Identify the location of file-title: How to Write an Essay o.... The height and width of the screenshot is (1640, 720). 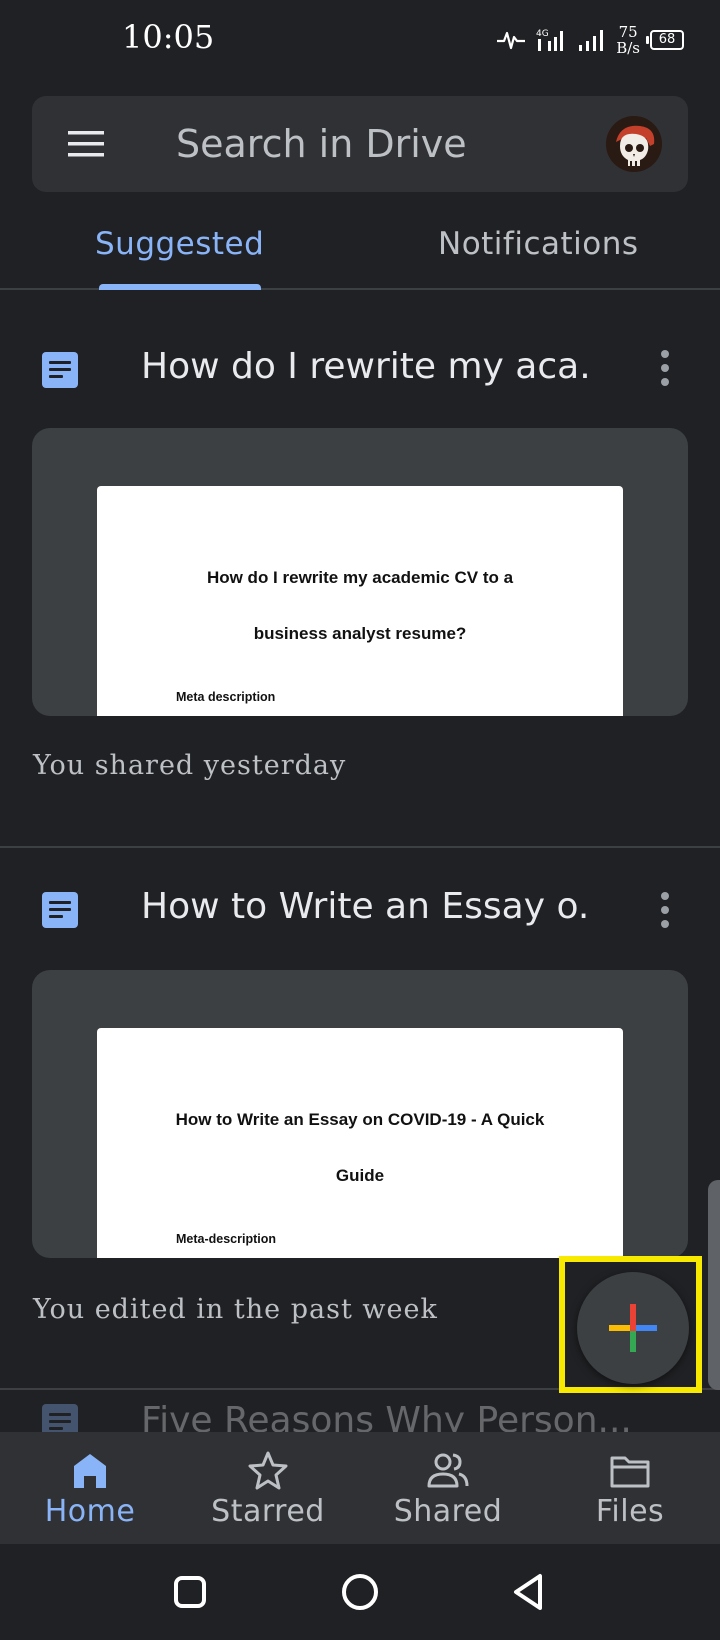
(366, 906).